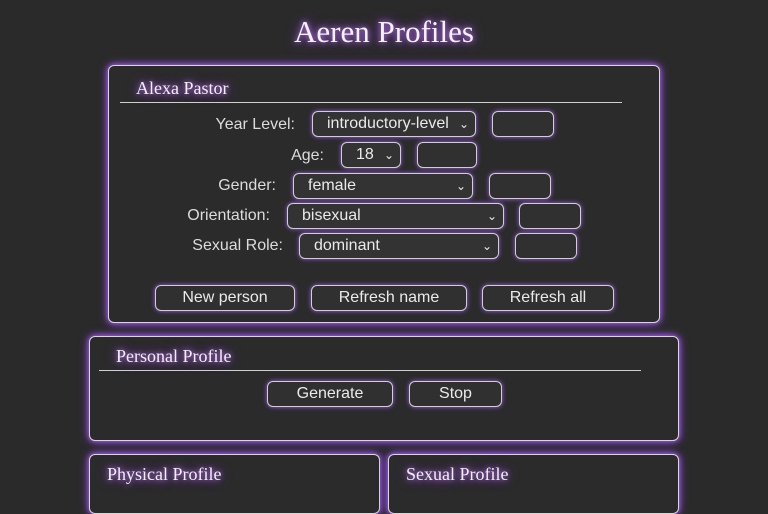 The image size is (768, 514). Describe the element at coordinates (247, 185) in the screenshot. I see `gender-label: Gender:` at that location.